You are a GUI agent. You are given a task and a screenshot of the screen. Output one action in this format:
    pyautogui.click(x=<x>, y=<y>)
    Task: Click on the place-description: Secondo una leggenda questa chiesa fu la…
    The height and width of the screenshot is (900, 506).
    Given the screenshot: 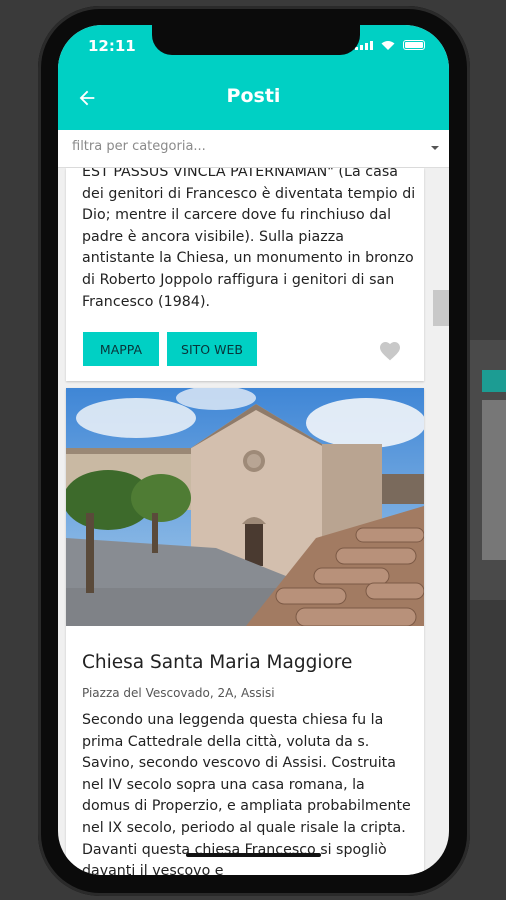 What is the action you would take?
    pyautogui.click(x=246, y=793)
    